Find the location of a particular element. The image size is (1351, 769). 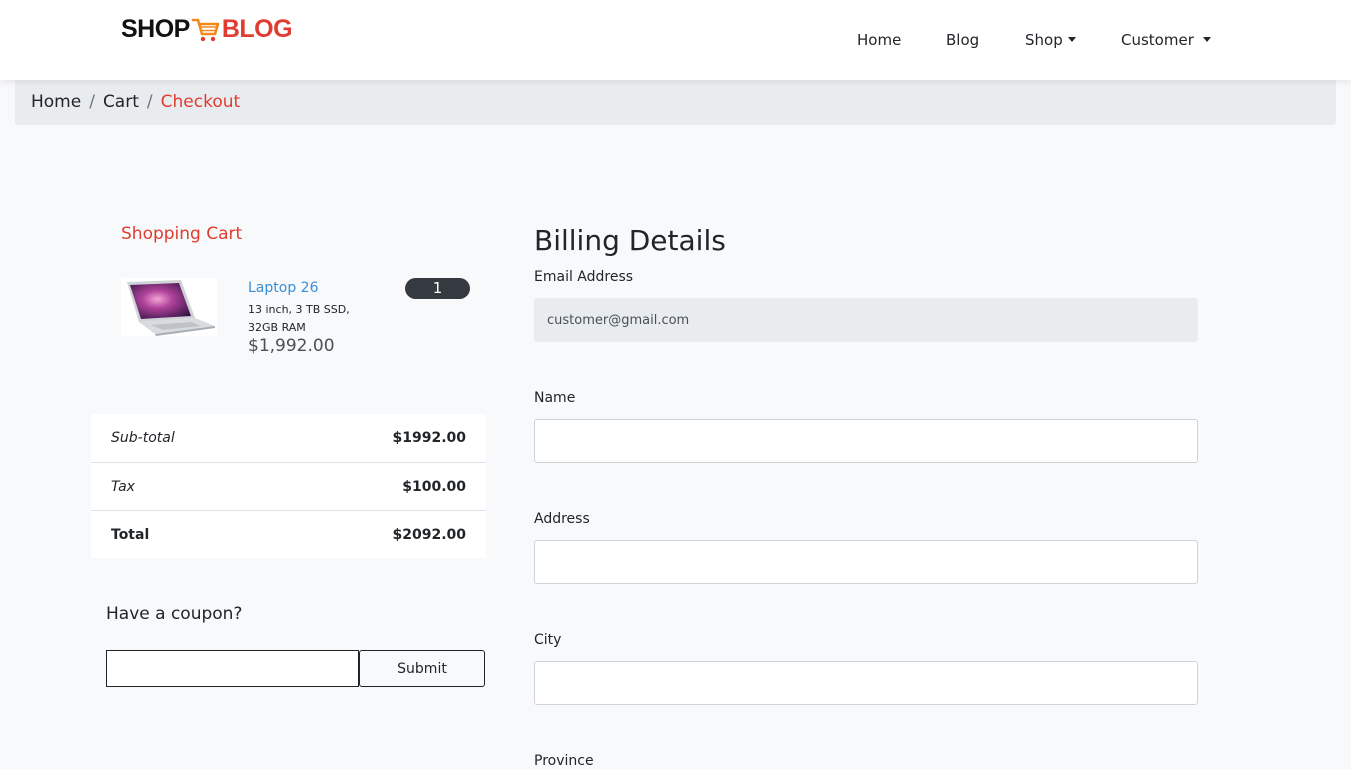

subtotal-value: $1992.00 is located at coordinates (429, 438).